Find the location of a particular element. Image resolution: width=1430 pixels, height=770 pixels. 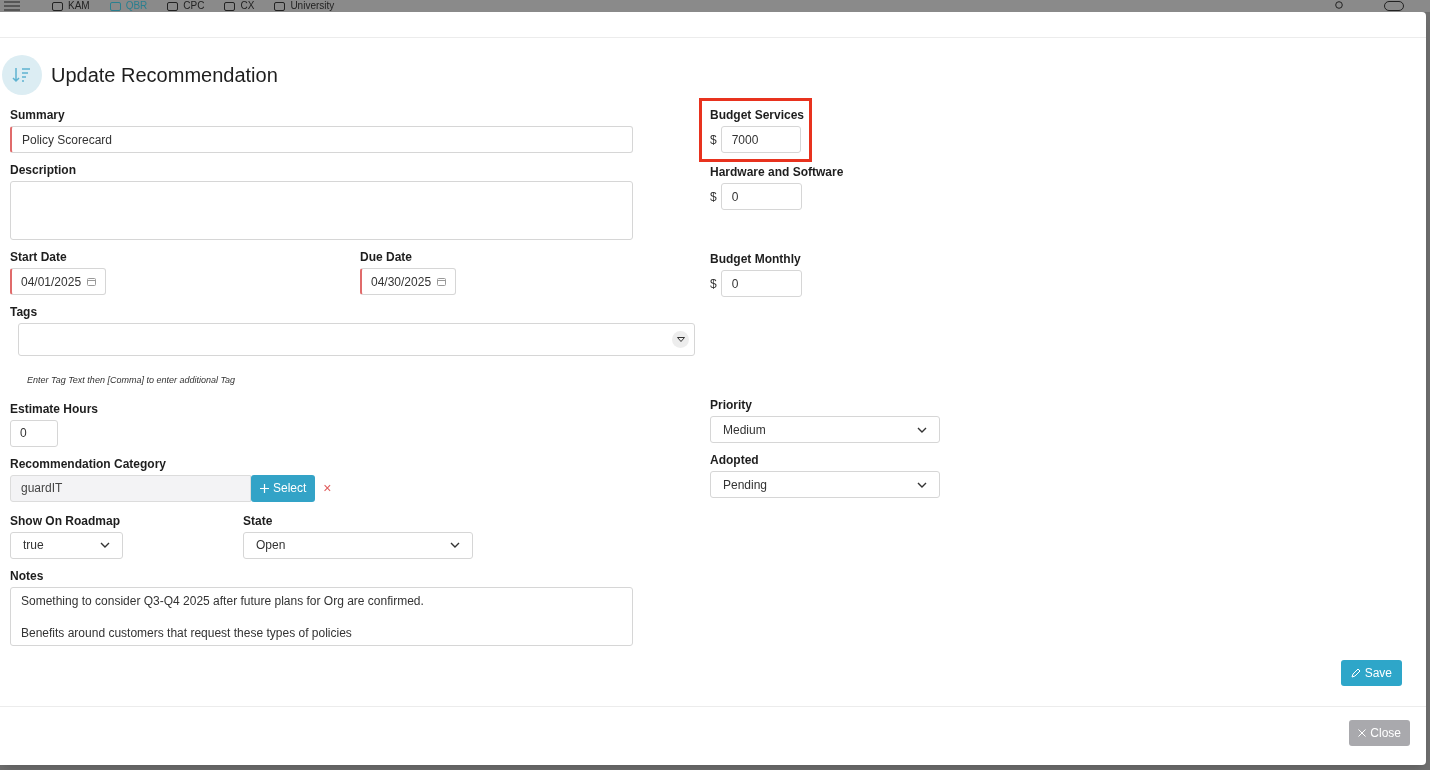

notes-field: Something to consider Q3-Q4 2025 after future plans for Org are confirmed. Benefits around customers that request these types of policies is located at coordinates (321, 616).